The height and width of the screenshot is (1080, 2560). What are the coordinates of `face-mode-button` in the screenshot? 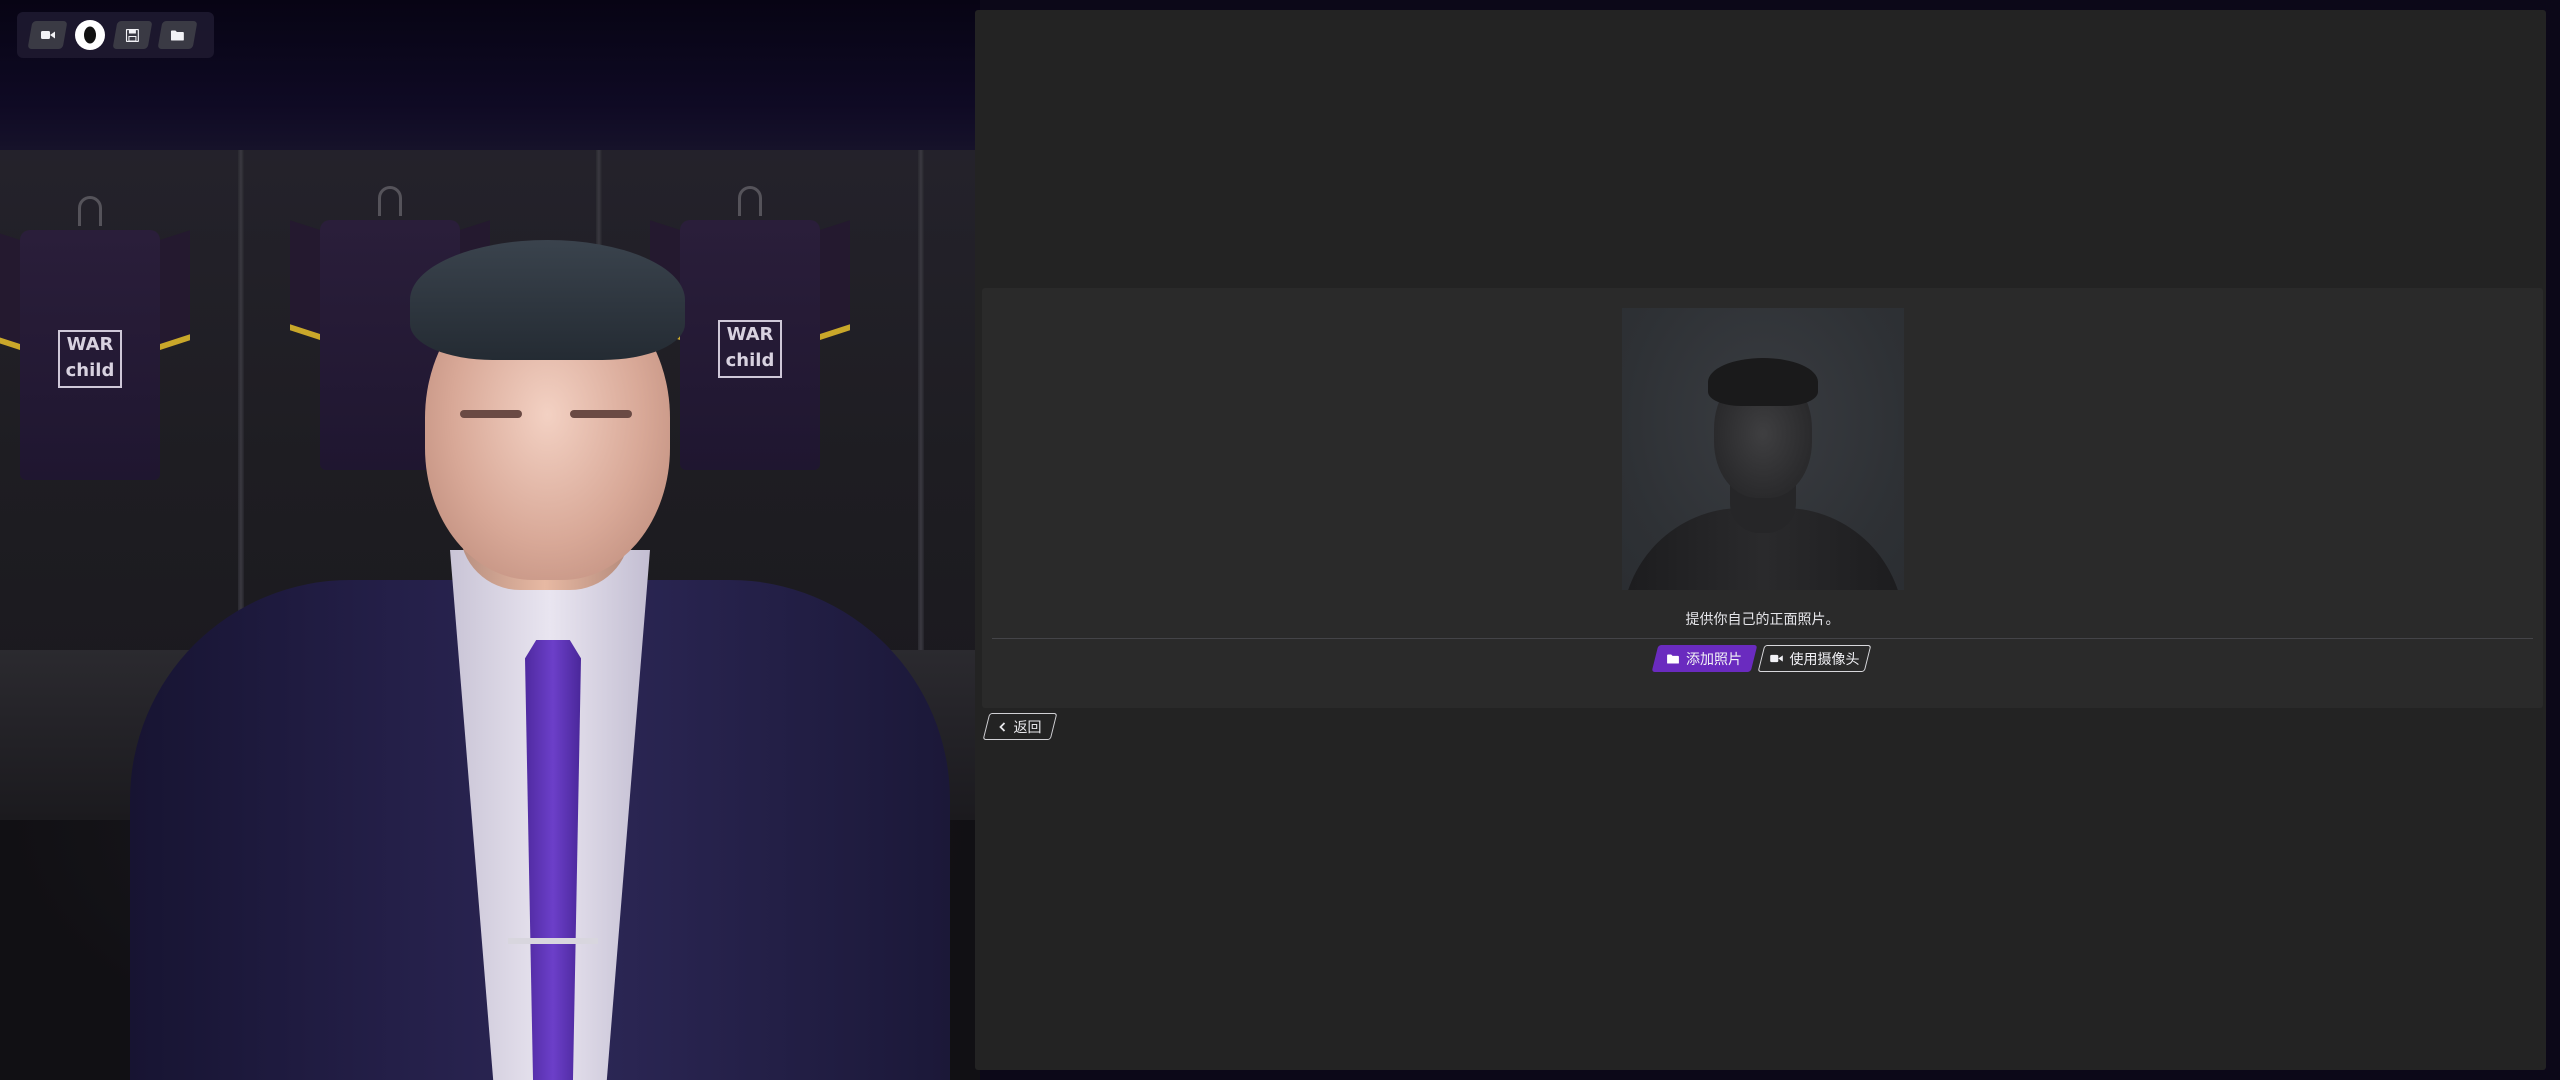 It's located at (90, 35).